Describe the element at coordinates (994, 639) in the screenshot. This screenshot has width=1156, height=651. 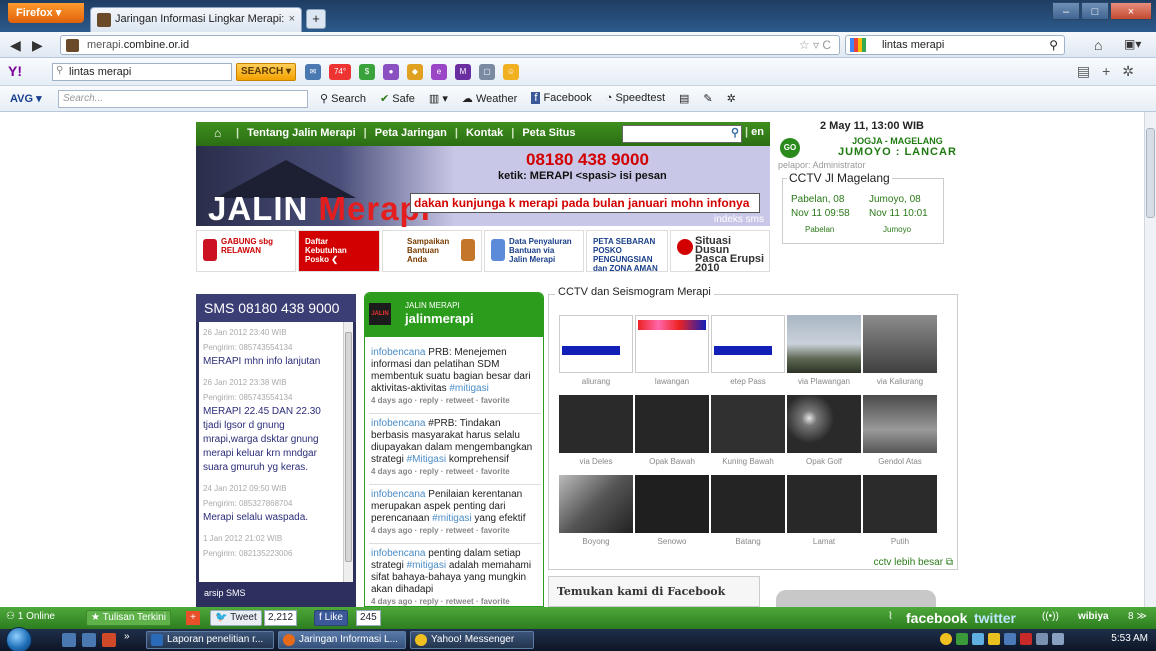
I see `warning-tray-icon` at that location.